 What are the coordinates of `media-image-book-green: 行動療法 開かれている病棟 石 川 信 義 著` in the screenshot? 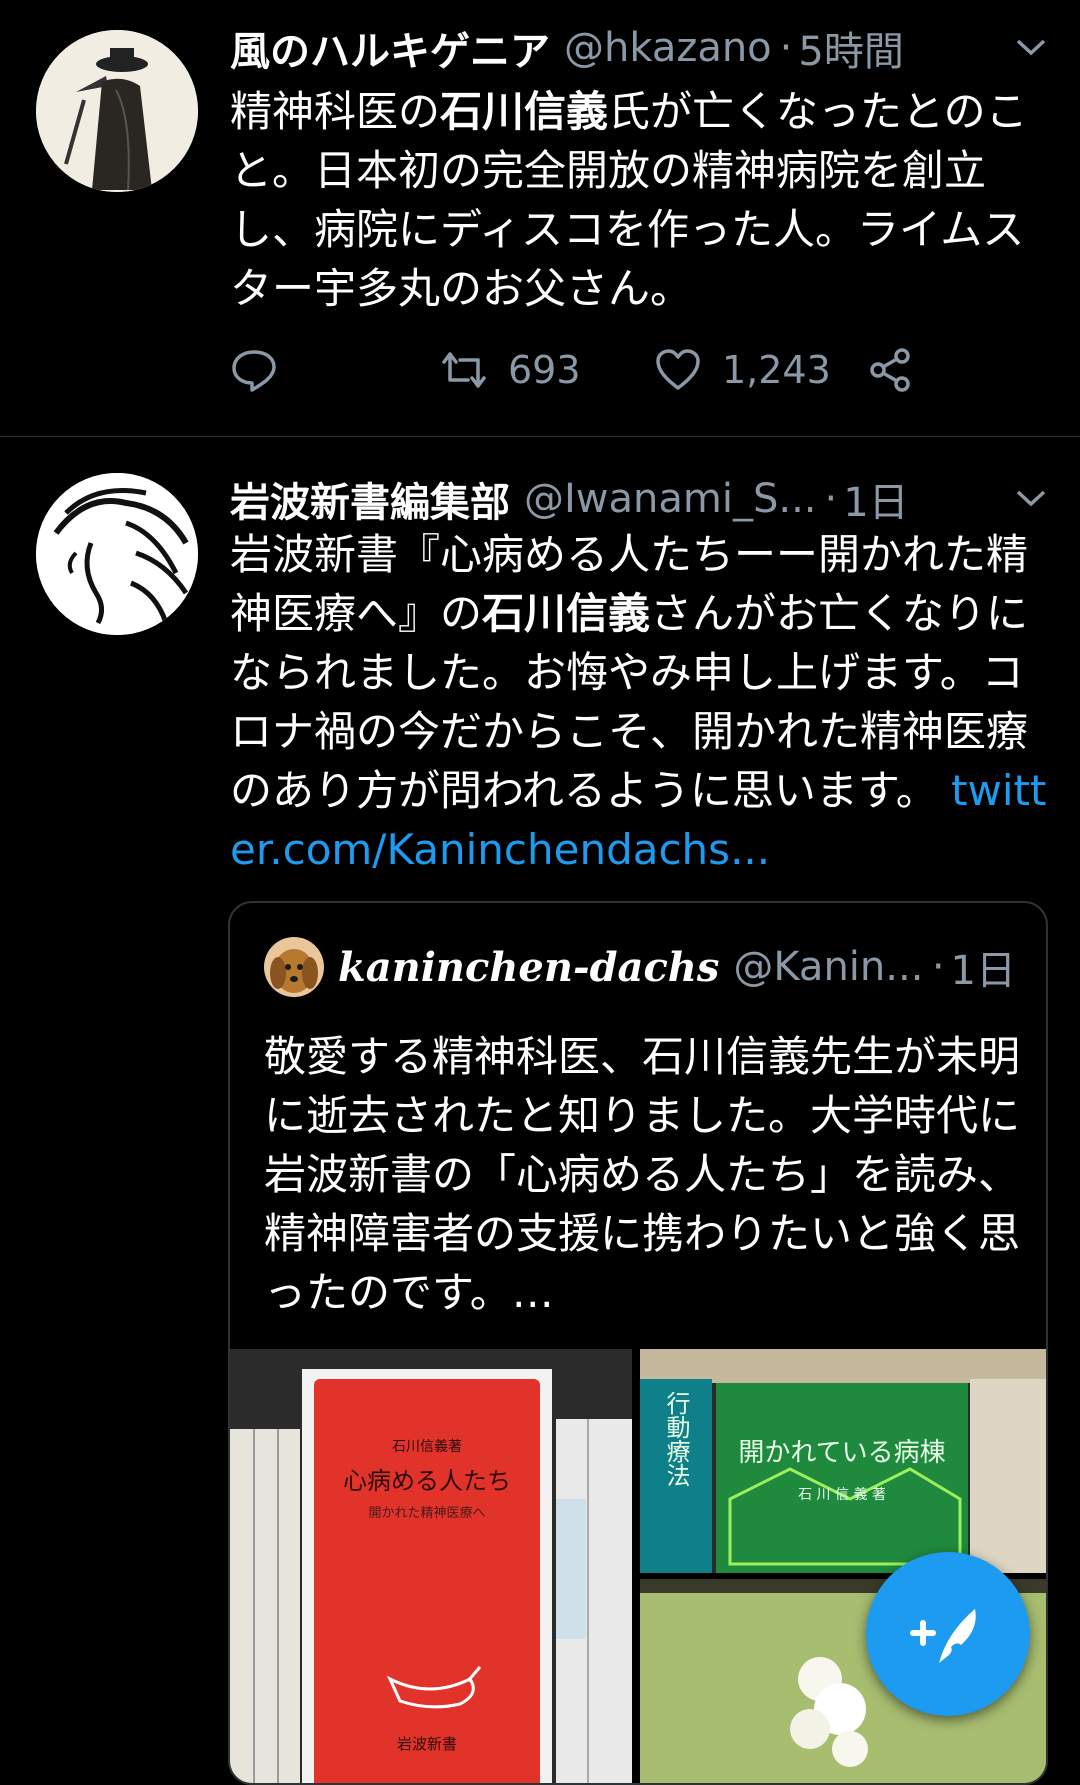 It's located at (843, 1461).